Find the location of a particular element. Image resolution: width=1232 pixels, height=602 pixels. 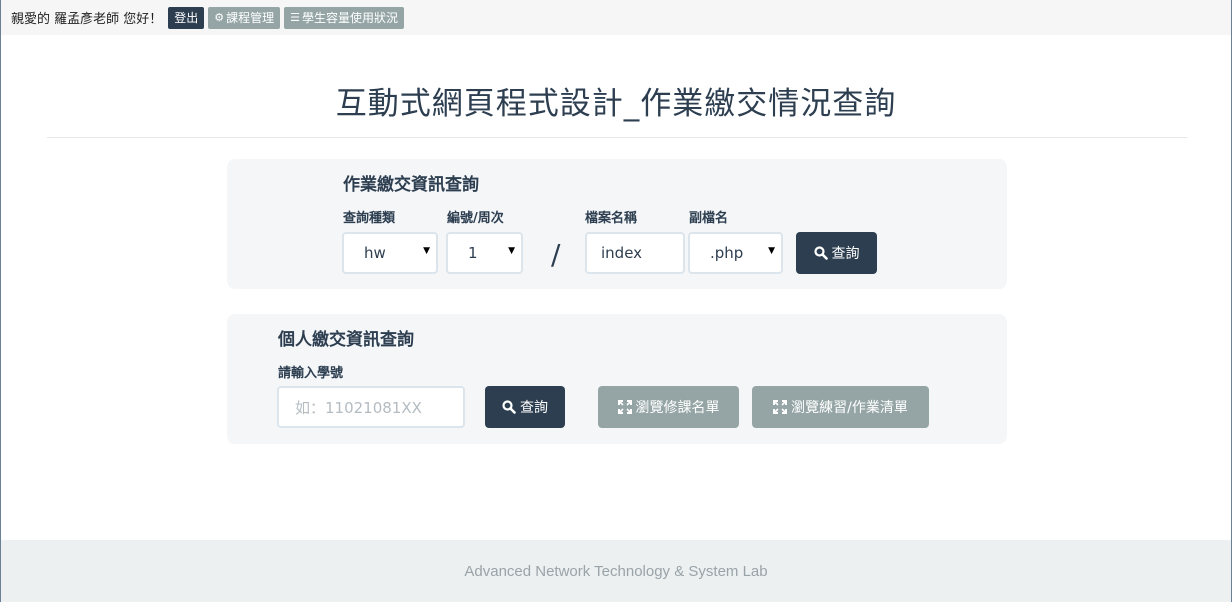

view-assignments-button: 瀏覽練習/作業清單 is located at coordinates (840, 407).